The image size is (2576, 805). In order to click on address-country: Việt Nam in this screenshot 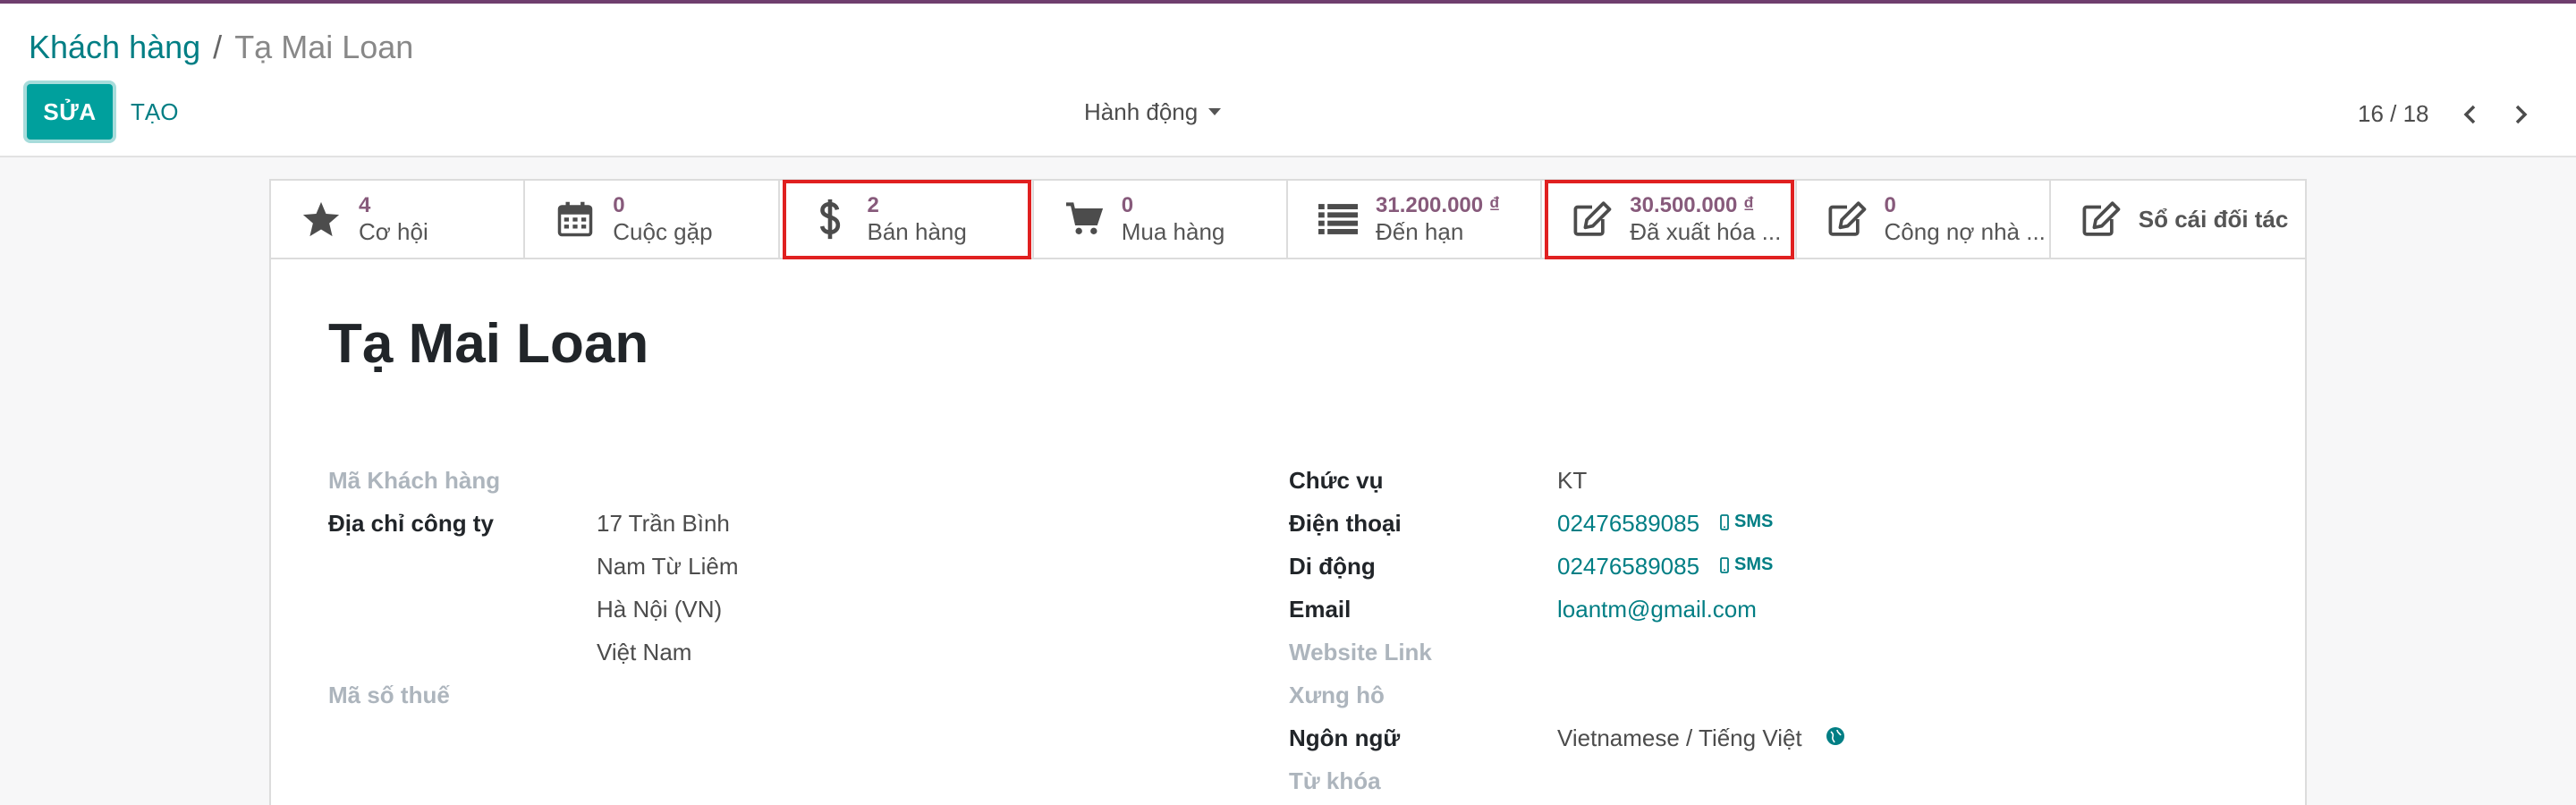, I will do `click(644, 652)`.